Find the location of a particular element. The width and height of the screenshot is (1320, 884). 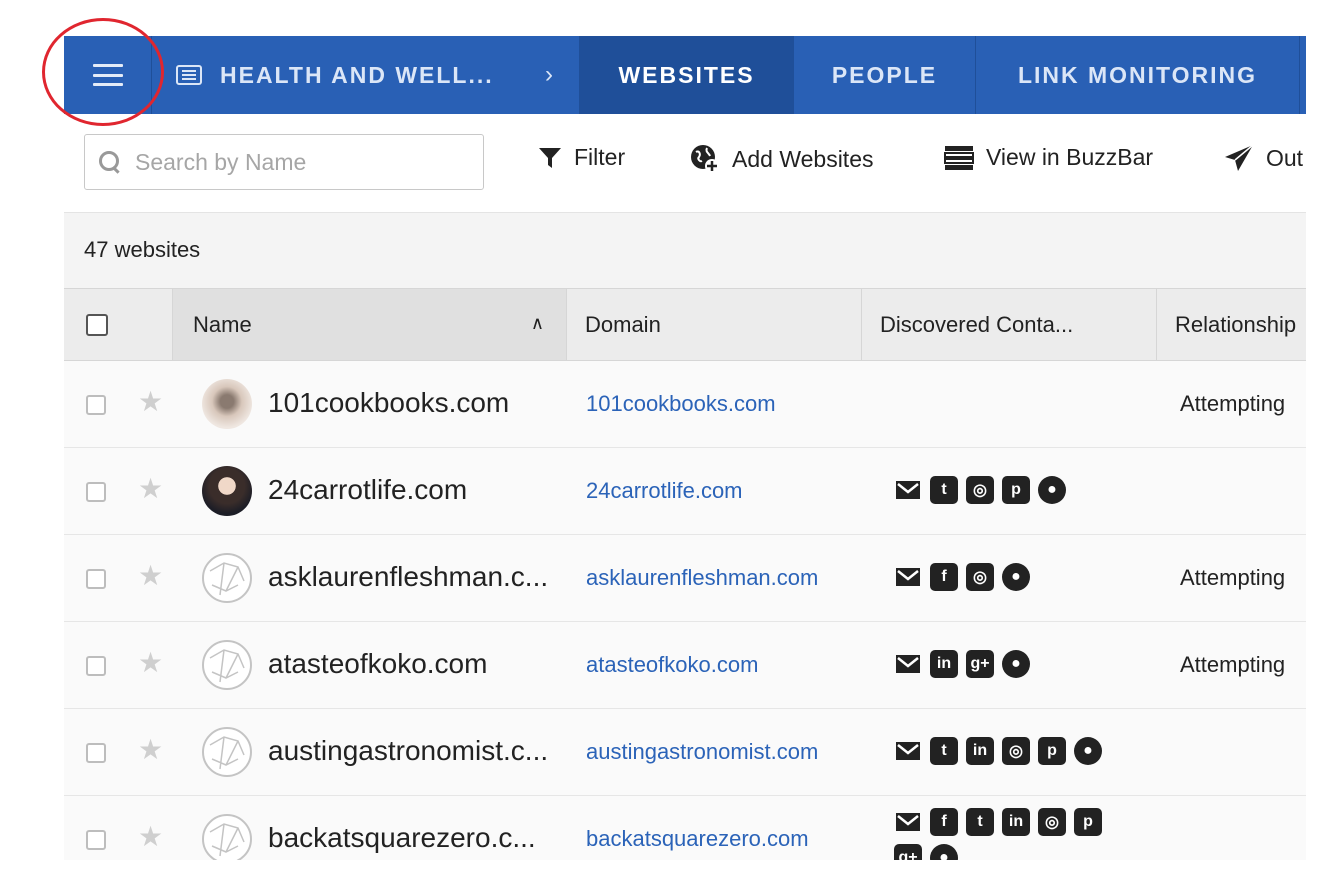

discovered-contacts: t ◎ p ● is located at coordinates (1019, 490).